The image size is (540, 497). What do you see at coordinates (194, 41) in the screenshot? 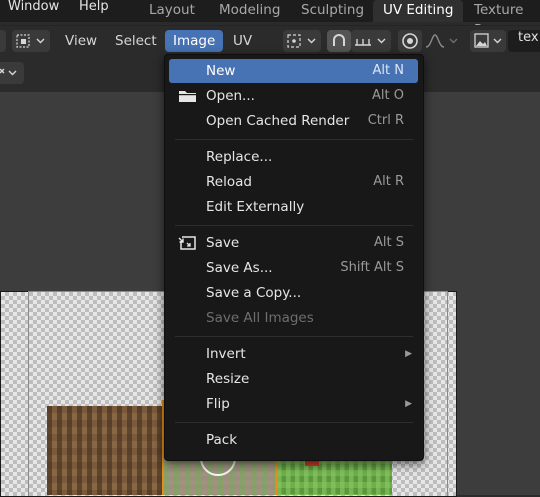
I see `menu-image: Image` at bounding box center [194, 41].